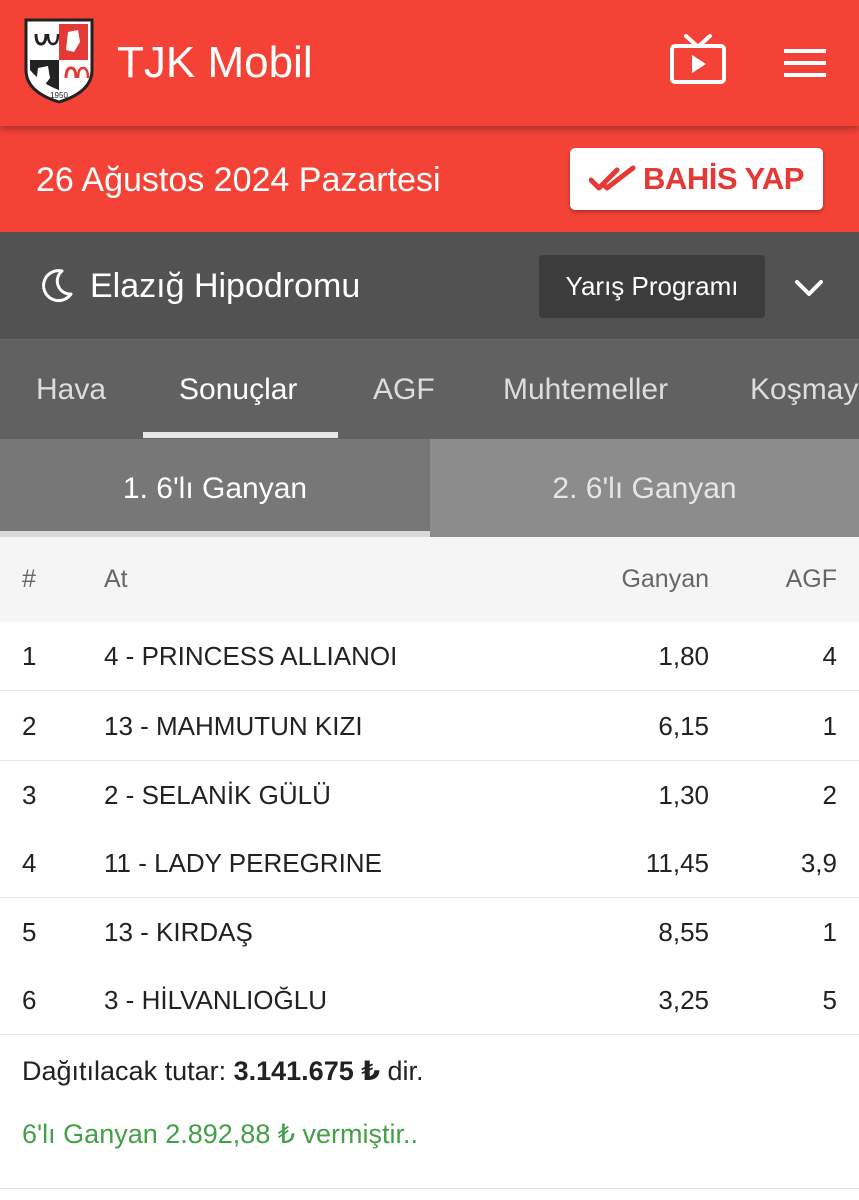 This screenshot has height=1200, width=859. I want to click on bet-button-label: BAHİS YAP, so click(723, 178).